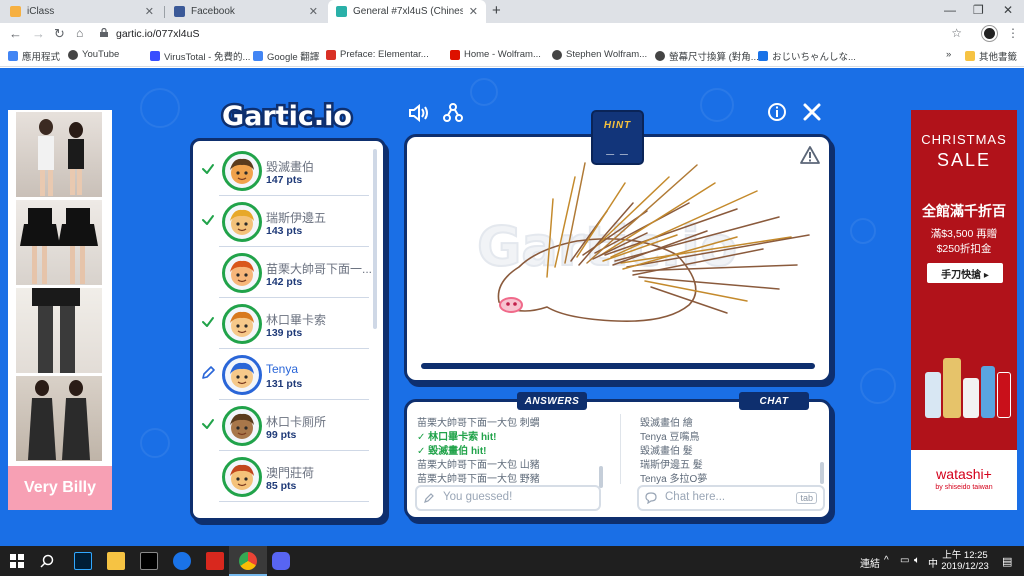  What do you see at coordinates (453, 113) in the screenshot?
I see `share-icon` at bounding box center [453, 113].